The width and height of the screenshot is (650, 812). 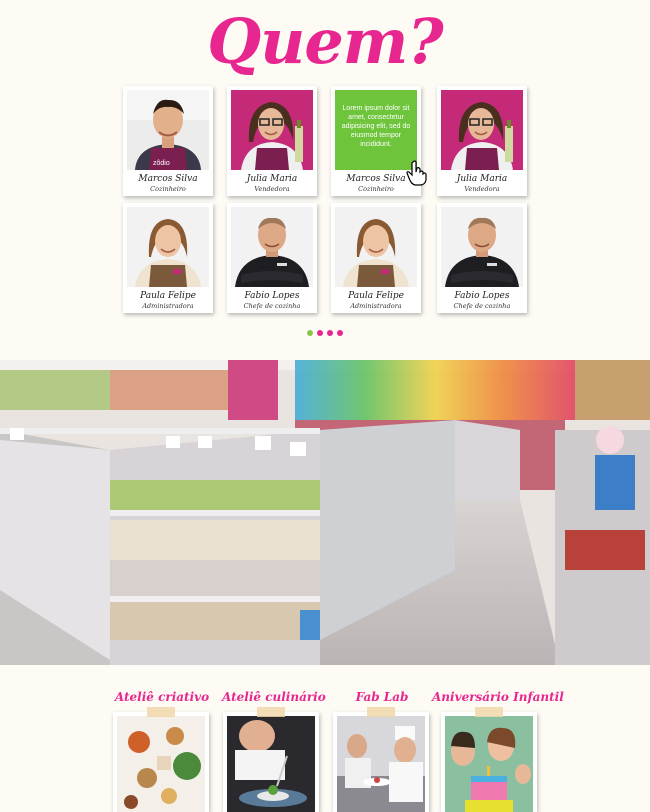 What do you see at coordinates (162, 697) in the screenshot?
I see `workshop-title: Ateliê criativo` at bounding box center [162, 697].